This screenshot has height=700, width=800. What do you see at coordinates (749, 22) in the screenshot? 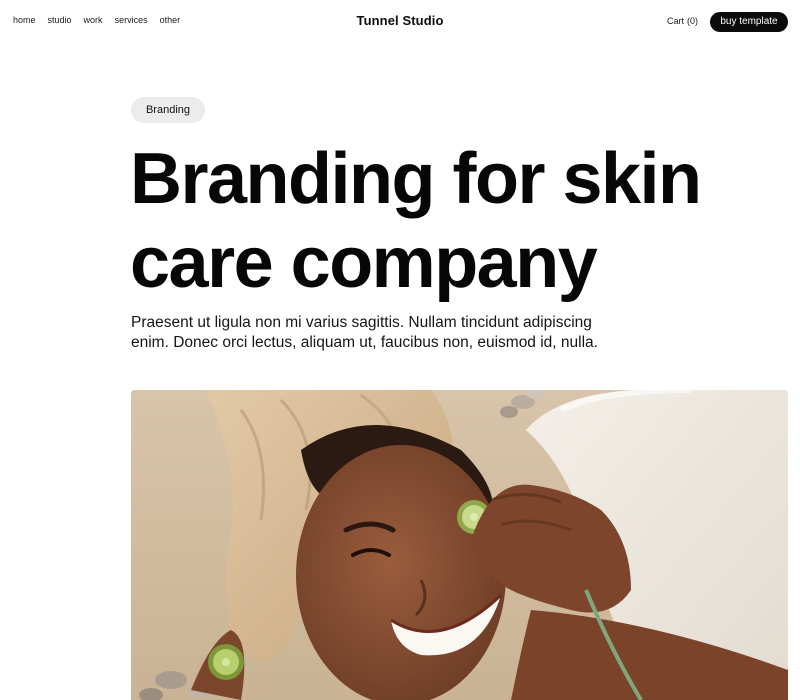
I see `buy-template-button: buy template` at bounding box center [749, 22].